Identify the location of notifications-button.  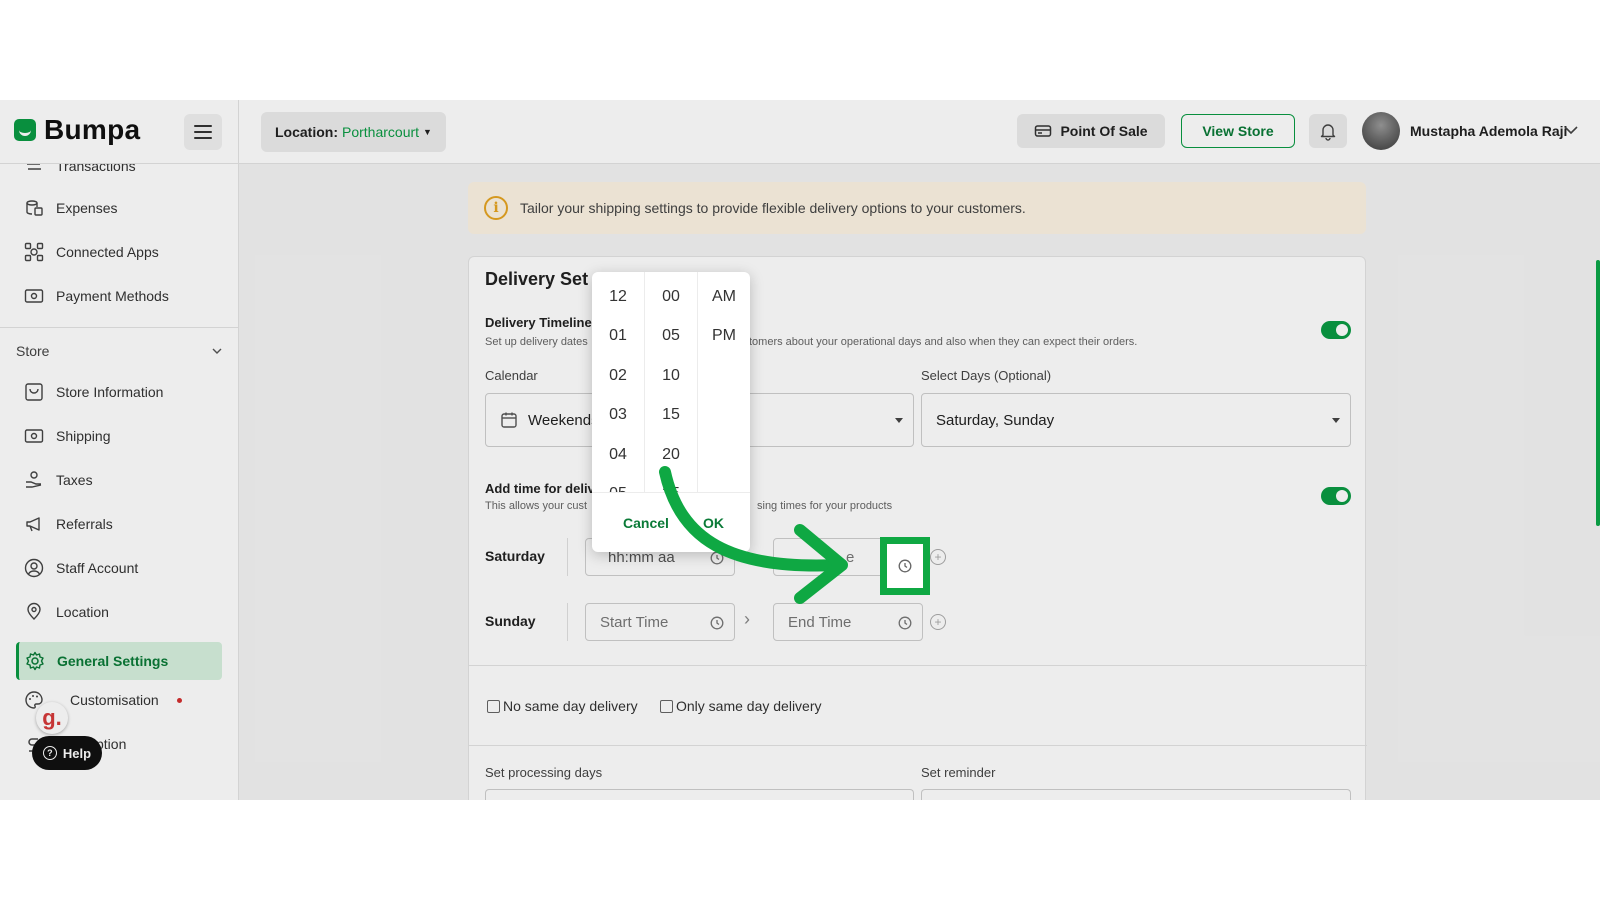
(1328, 131).